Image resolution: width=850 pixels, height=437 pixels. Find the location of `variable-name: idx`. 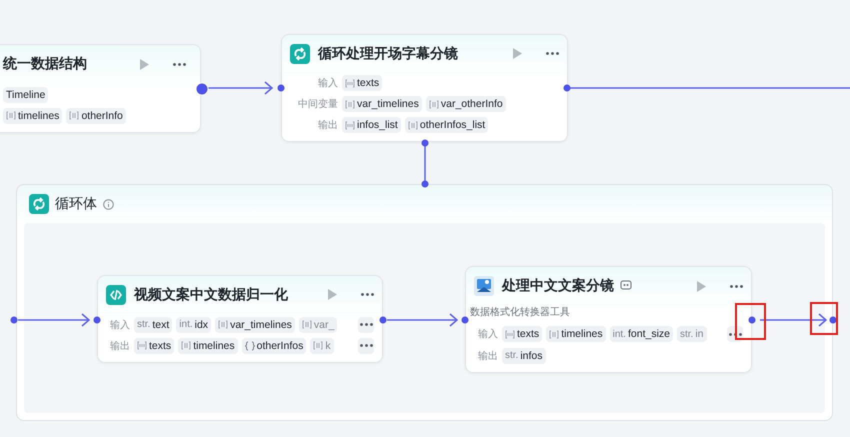

variable-name: idx is located at coordinates (201, 324).